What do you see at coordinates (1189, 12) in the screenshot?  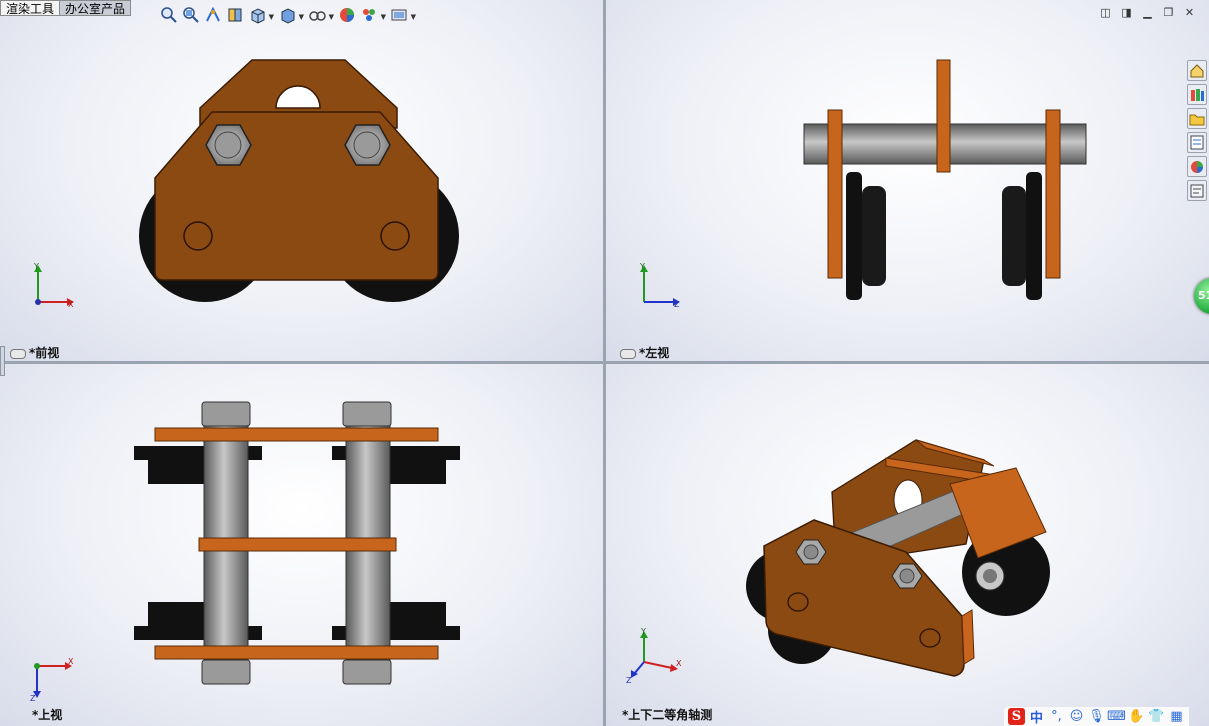 I see `close-icon: ✕` at bounding box center [1189, 12].